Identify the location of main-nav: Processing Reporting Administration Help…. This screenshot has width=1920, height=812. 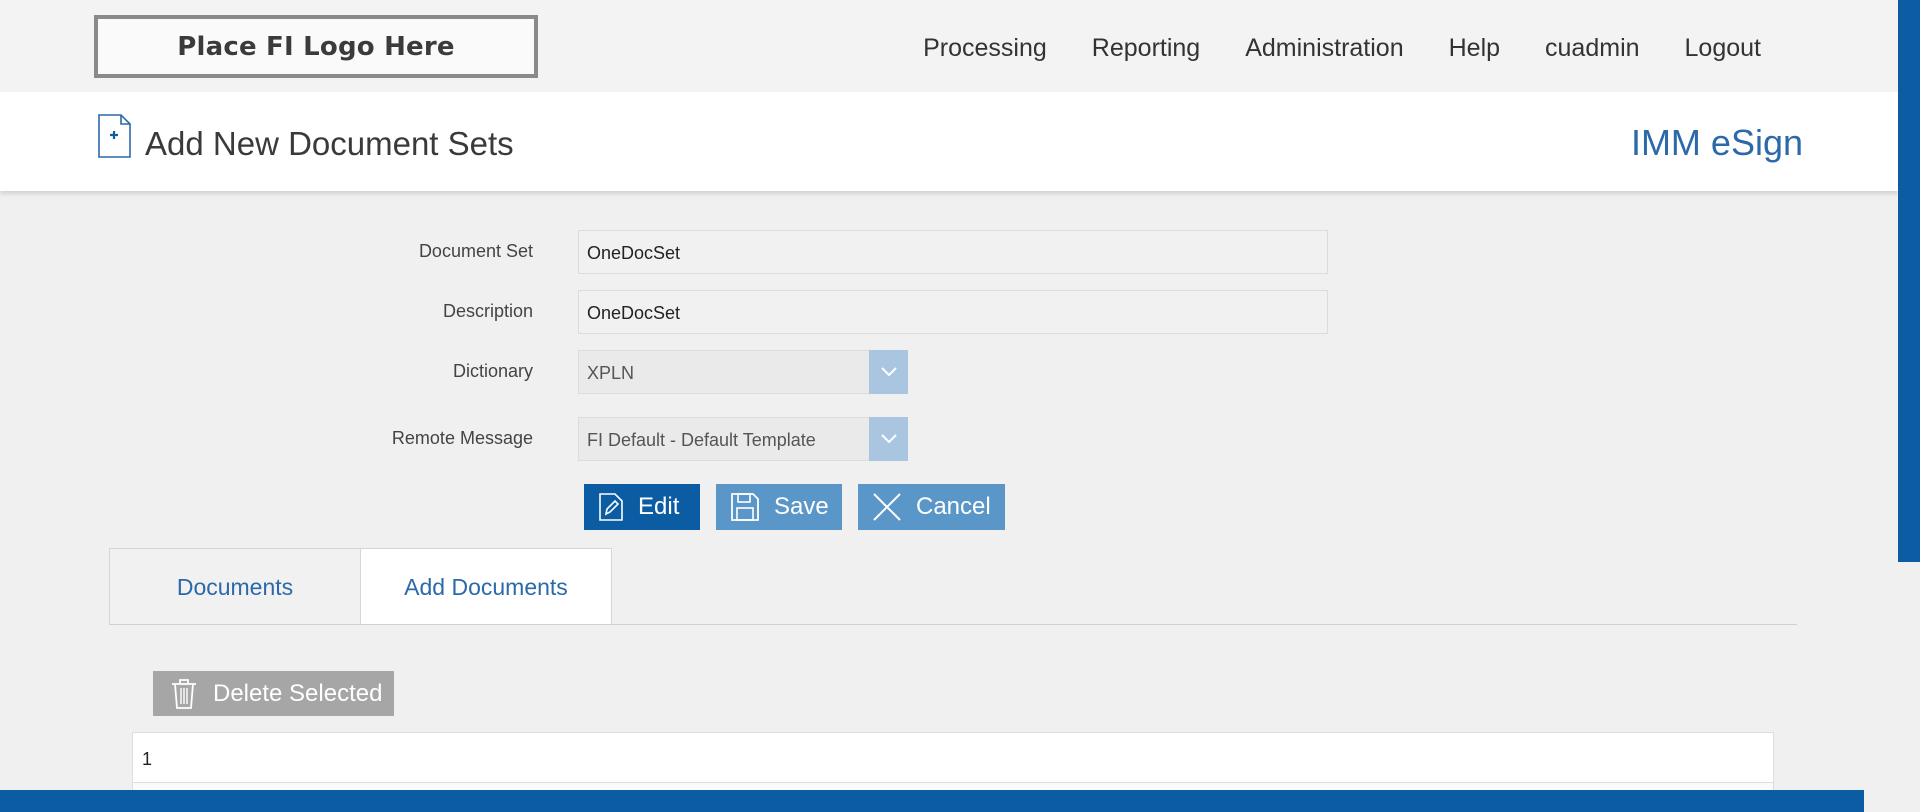
(1342, 48).